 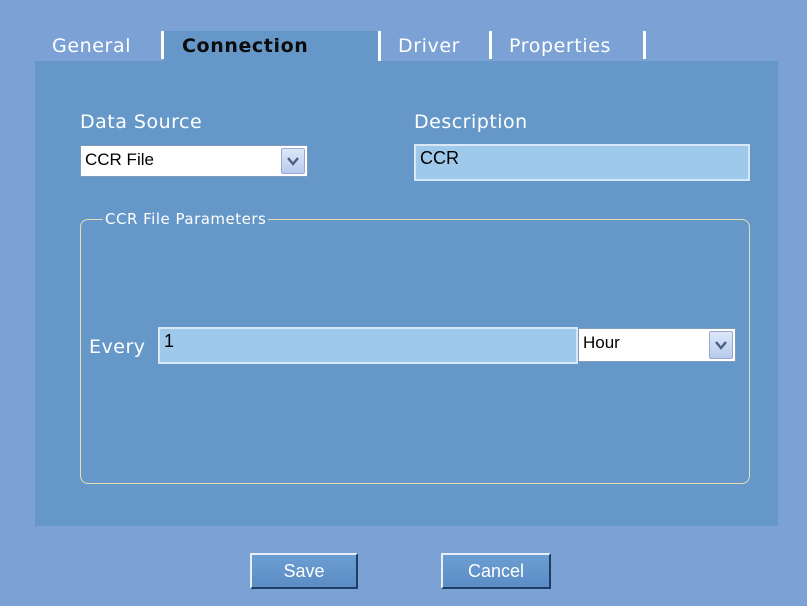 I want to click on interval-unit-value: Hour, so click(x=601, y=342).